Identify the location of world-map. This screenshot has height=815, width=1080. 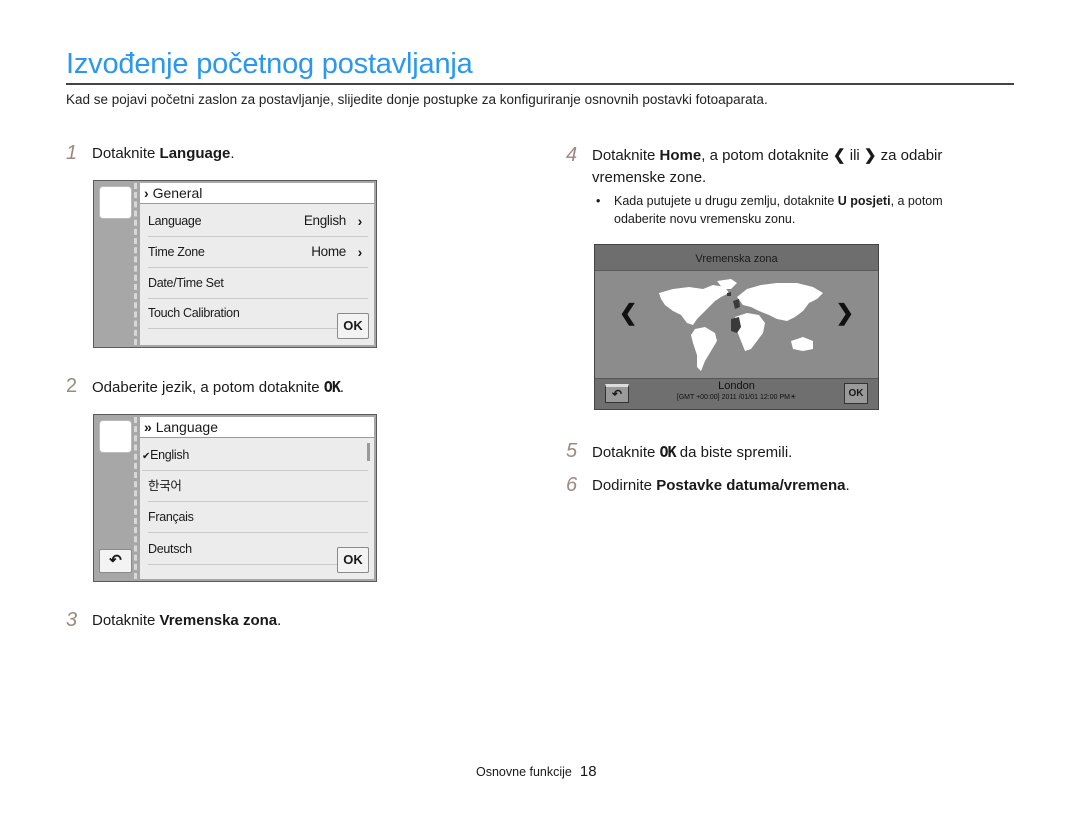
(738, 325).